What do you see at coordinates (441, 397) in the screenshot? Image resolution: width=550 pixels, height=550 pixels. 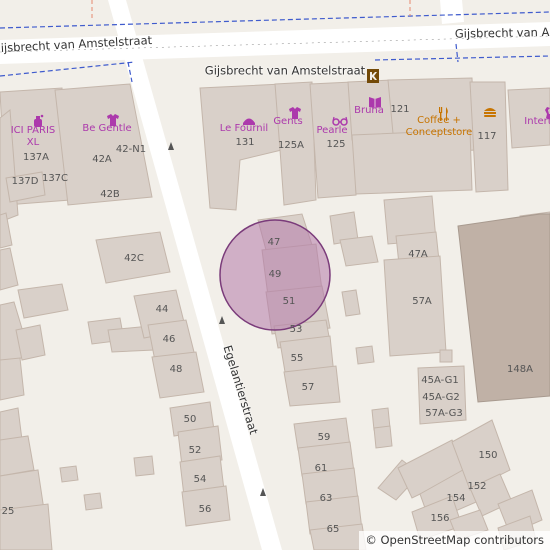 I see `housenumber: 45A-G2` at bounding box center [441, 397].